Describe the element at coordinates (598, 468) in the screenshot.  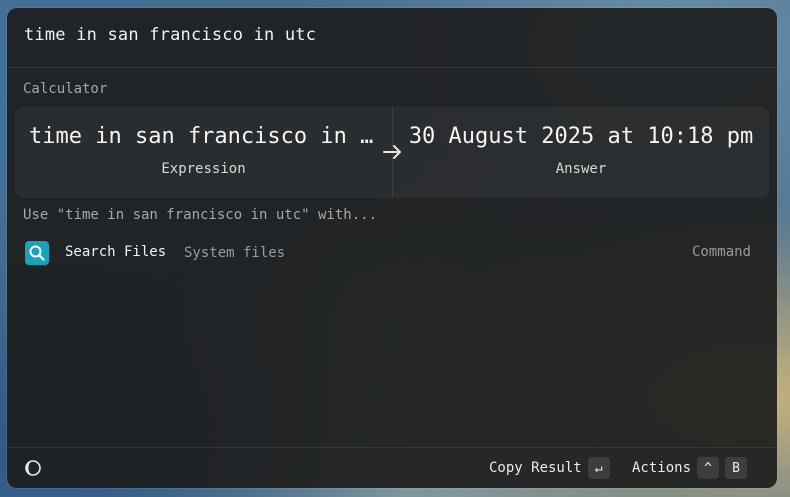
I see `return-key-icon: ↵` at that location.